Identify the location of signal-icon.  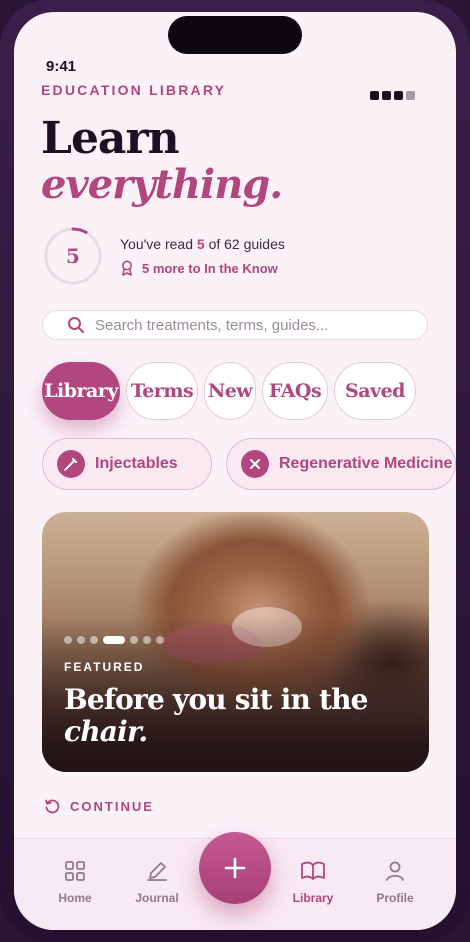
(392, 95).